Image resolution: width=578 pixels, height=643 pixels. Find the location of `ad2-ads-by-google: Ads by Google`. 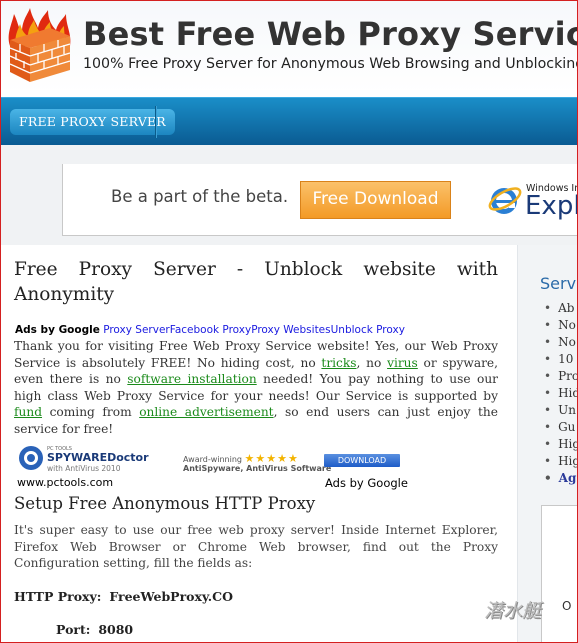

ad2-ads-by-google: Ads by Google is located at coordinates (366, 483).